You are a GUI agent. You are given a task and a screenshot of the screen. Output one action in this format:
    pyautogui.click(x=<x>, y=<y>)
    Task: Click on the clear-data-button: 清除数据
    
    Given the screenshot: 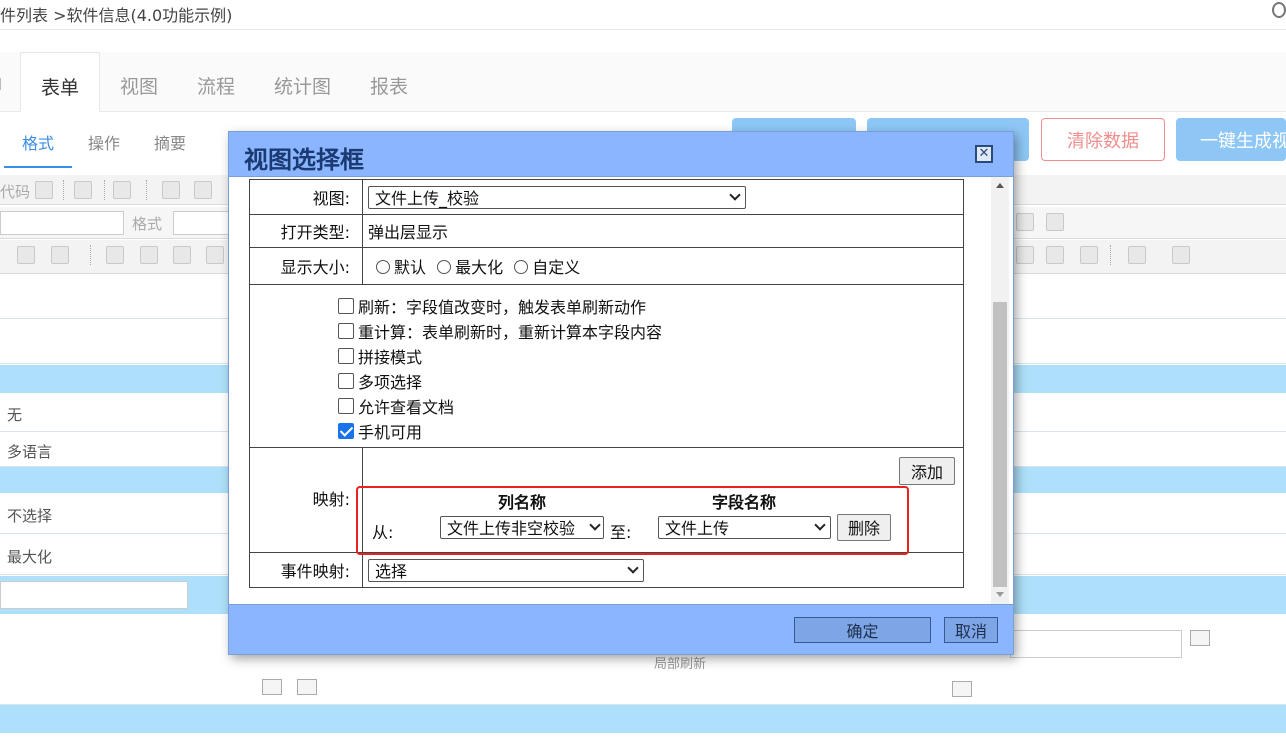 What is the action you would take?
    pyautogui.click(x=1103, y=139)
    